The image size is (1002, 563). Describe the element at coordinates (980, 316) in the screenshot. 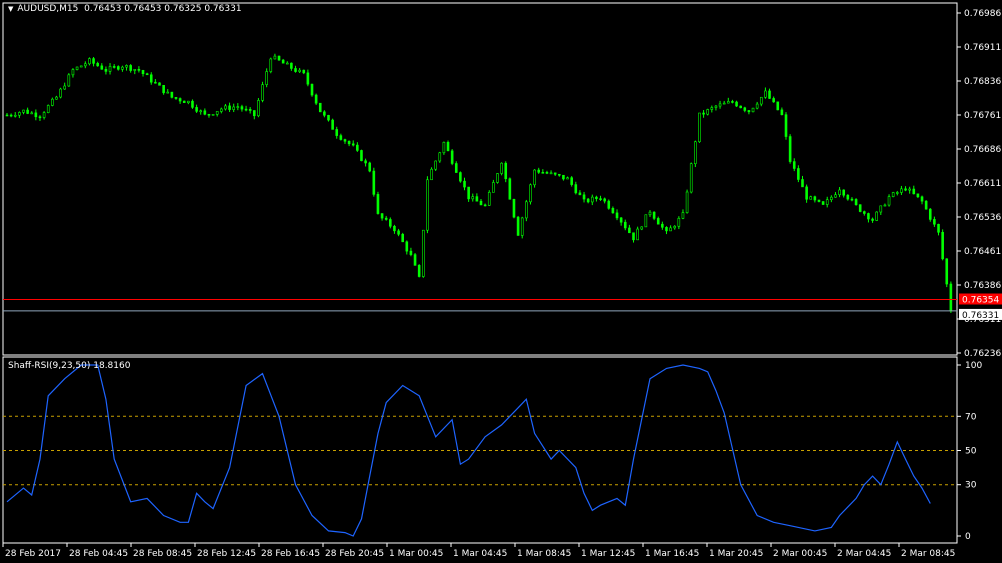

I see `ask-tag-label: 0.76331` at that location.